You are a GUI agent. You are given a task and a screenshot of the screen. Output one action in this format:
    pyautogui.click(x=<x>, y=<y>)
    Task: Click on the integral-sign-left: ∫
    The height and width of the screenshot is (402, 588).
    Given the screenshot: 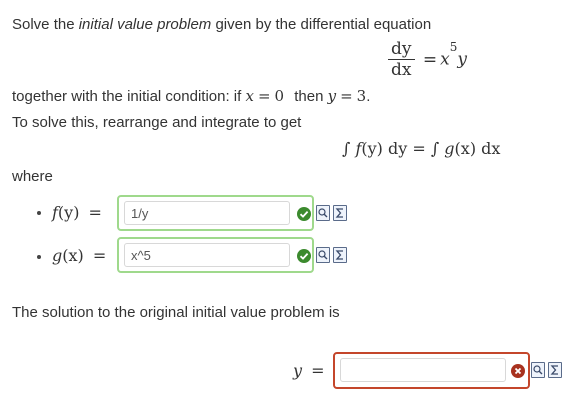 What is the action you would take?
    pyautogui.click(x=346, y=148)
    